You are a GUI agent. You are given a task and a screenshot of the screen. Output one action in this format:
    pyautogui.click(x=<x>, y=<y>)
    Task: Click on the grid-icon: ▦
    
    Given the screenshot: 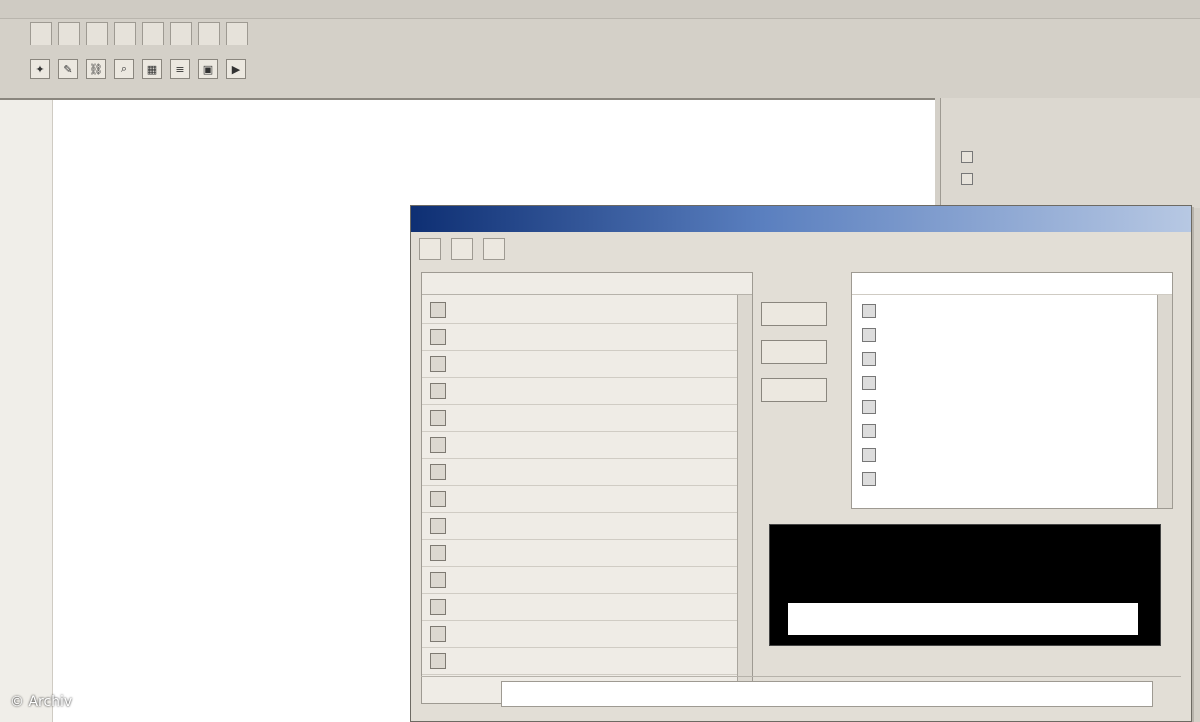 What is the action you would take?
    pyautogui.click(x=152, y=69)
    